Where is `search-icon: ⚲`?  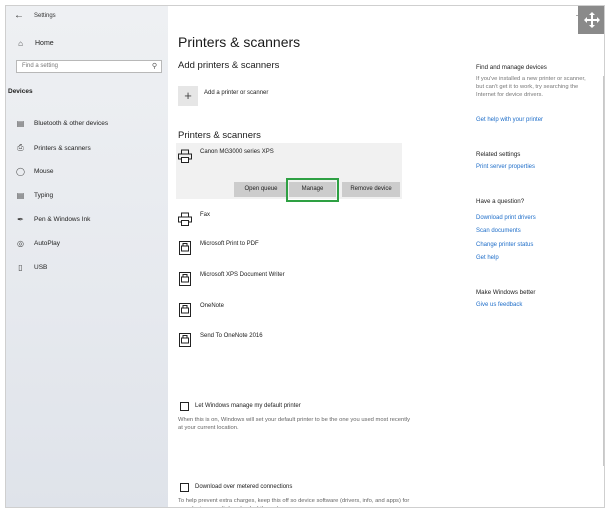
search-icon: ⚲ is located at coordinates (154, 66).